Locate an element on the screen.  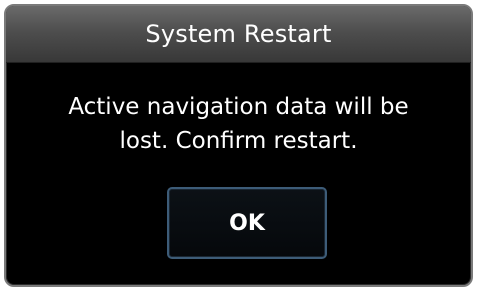
ok-button-label: OK is located at coordinates (247, 223).